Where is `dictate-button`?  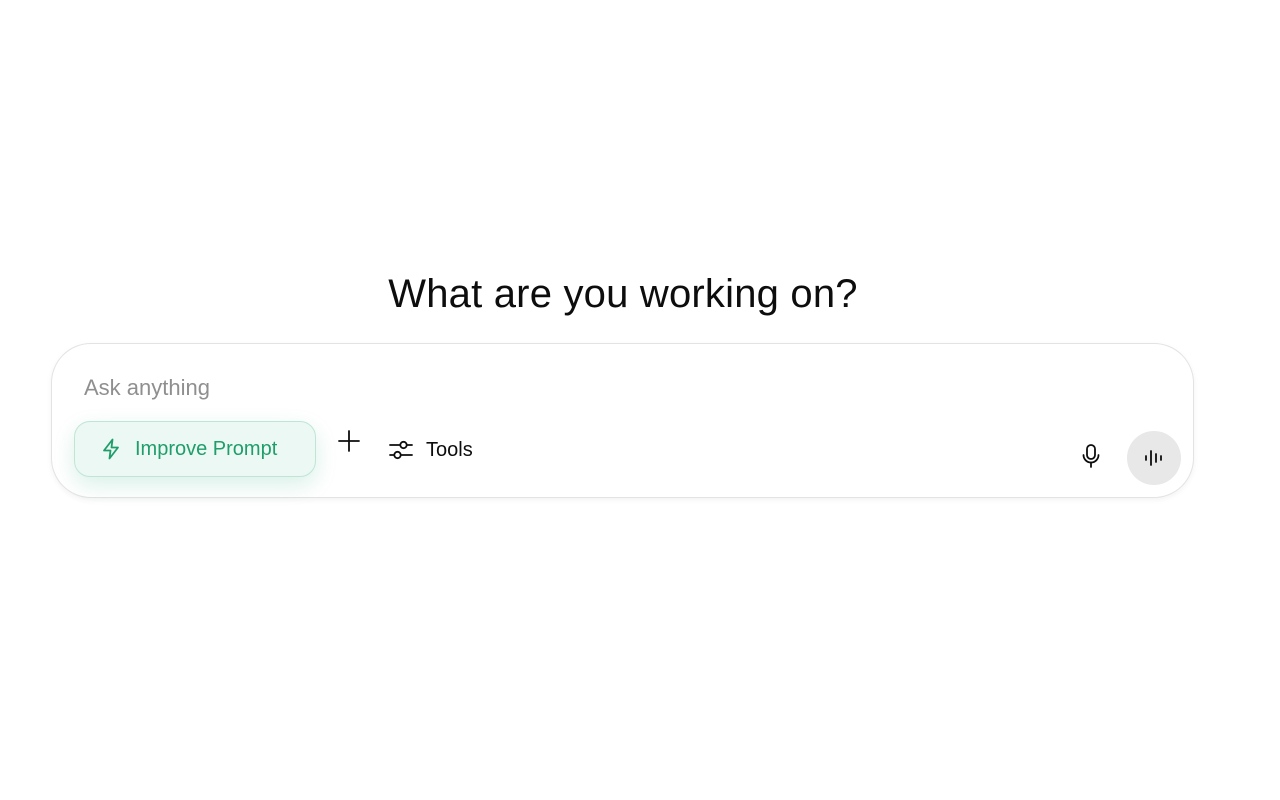
dictate-button is located at coordinates (1091, 456).